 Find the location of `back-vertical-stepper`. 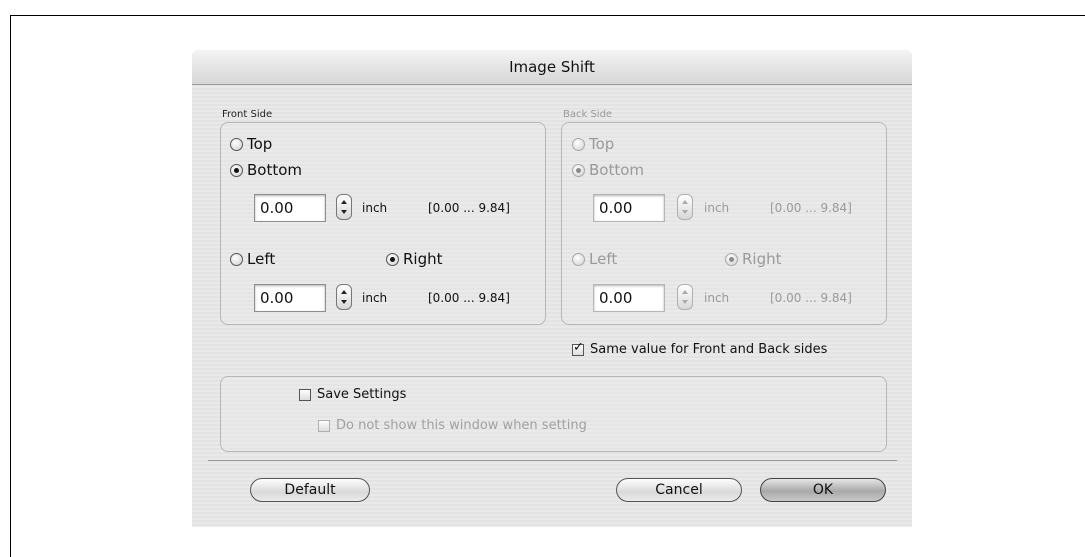

back-vertical-stepper is located at coordinates (685, 207).